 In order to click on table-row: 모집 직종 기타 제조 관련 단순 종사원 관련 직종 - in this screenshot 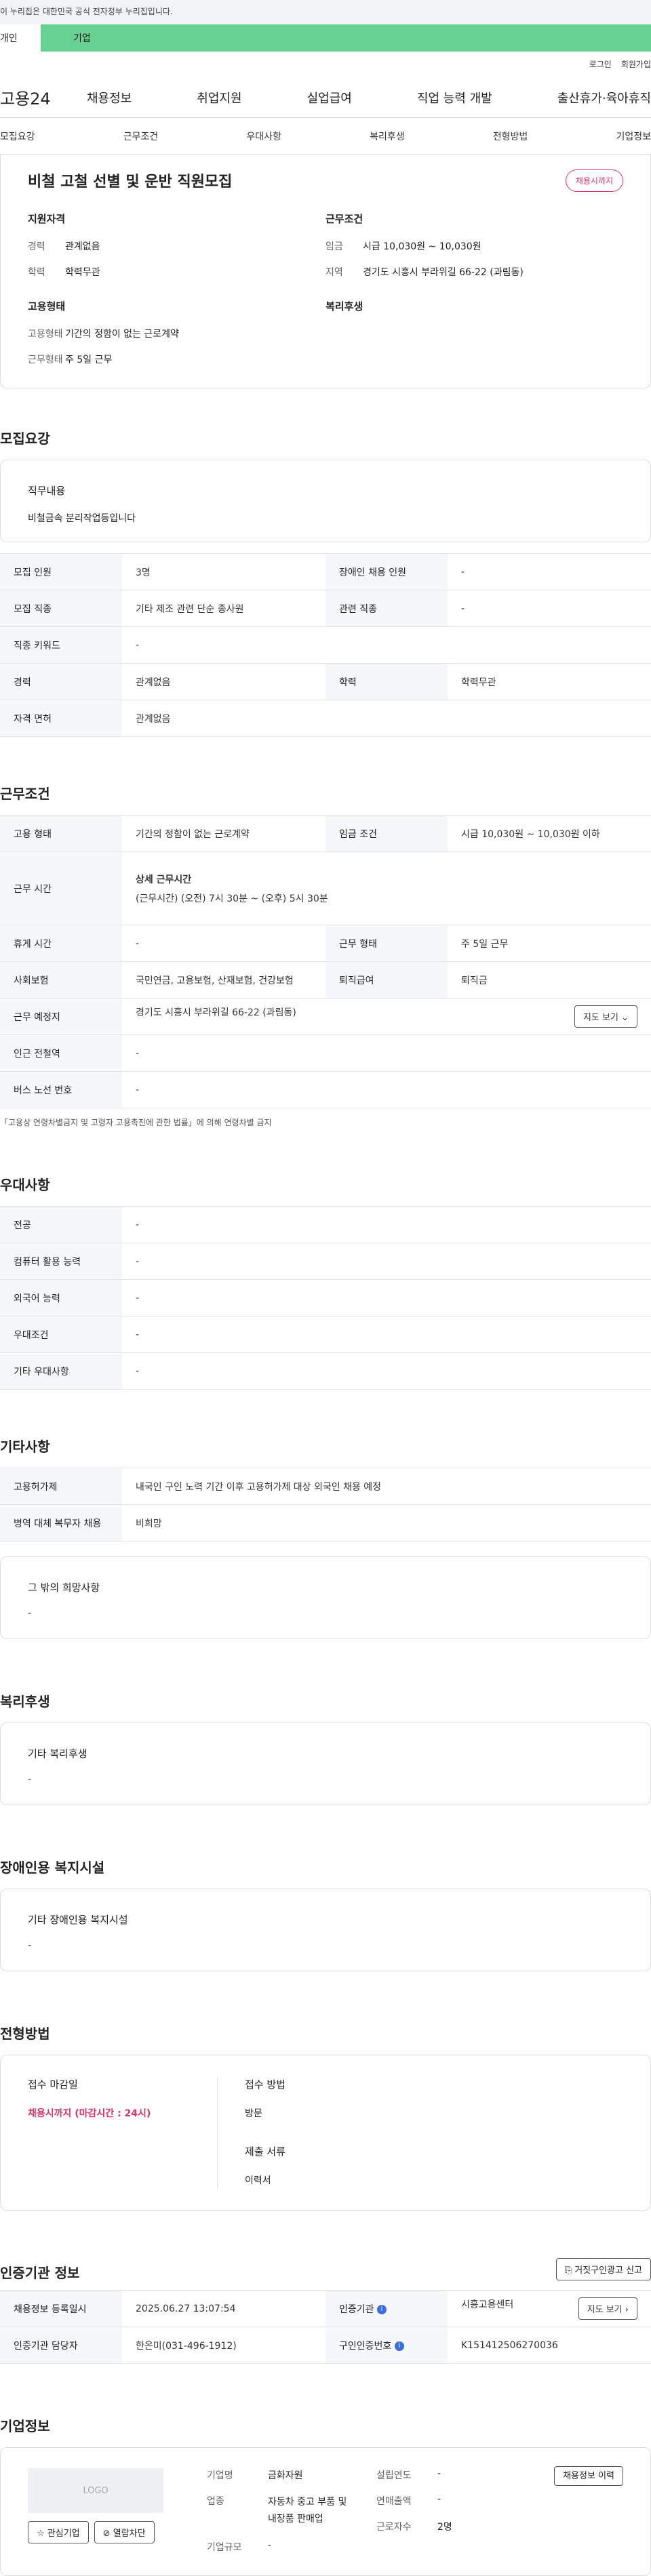, I will do `click(325, 608)`.